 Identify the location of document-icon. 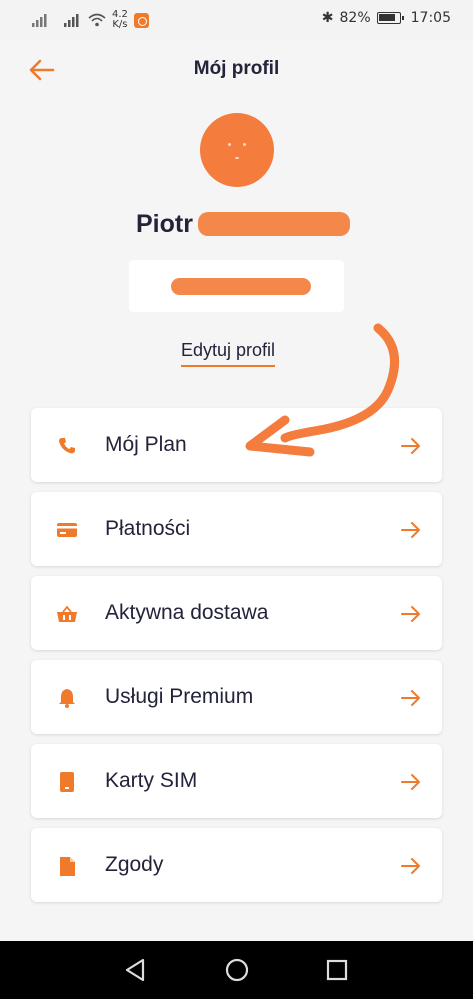
(67, 866).